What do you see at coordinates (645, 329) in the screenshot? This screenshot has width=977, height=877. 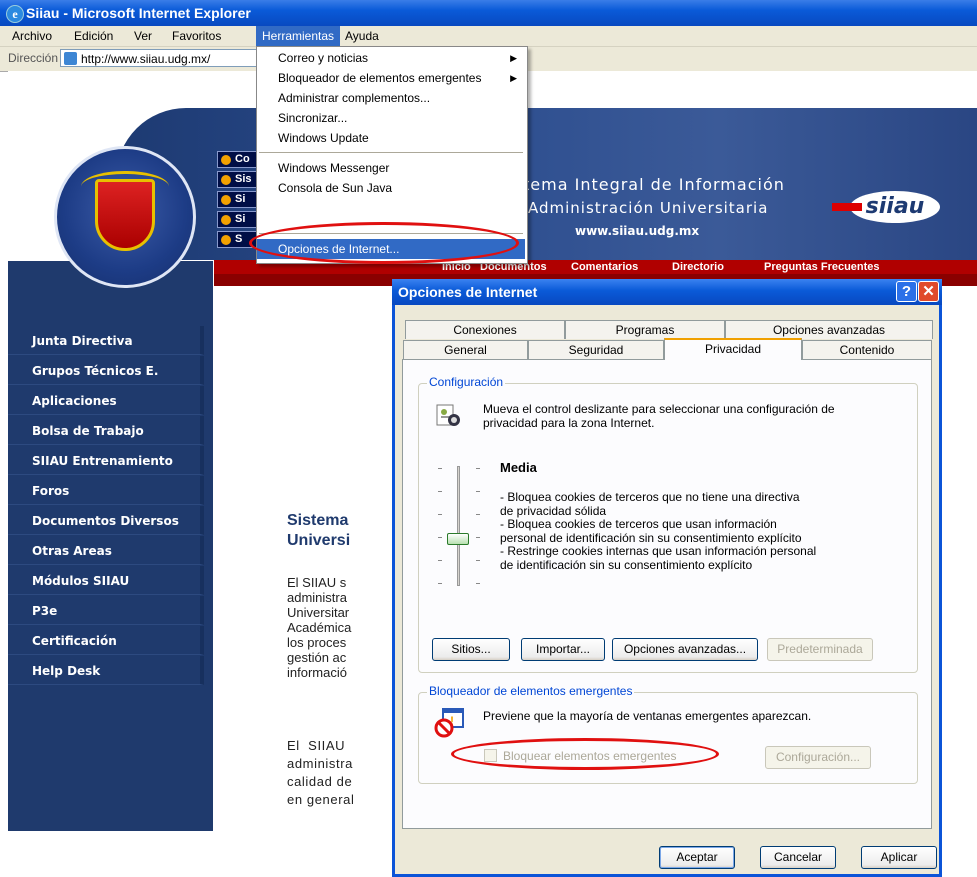 I see `tab-programas: Programas` at bounding box center [645, 329].